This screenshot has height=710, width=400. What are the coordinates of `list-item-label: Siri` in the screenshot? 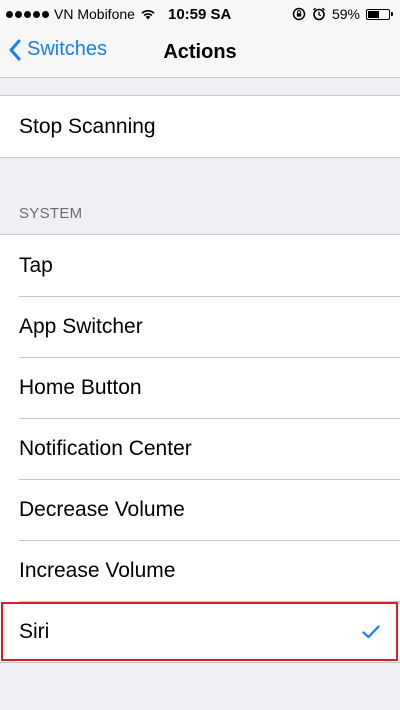 It's located at (34, 631).